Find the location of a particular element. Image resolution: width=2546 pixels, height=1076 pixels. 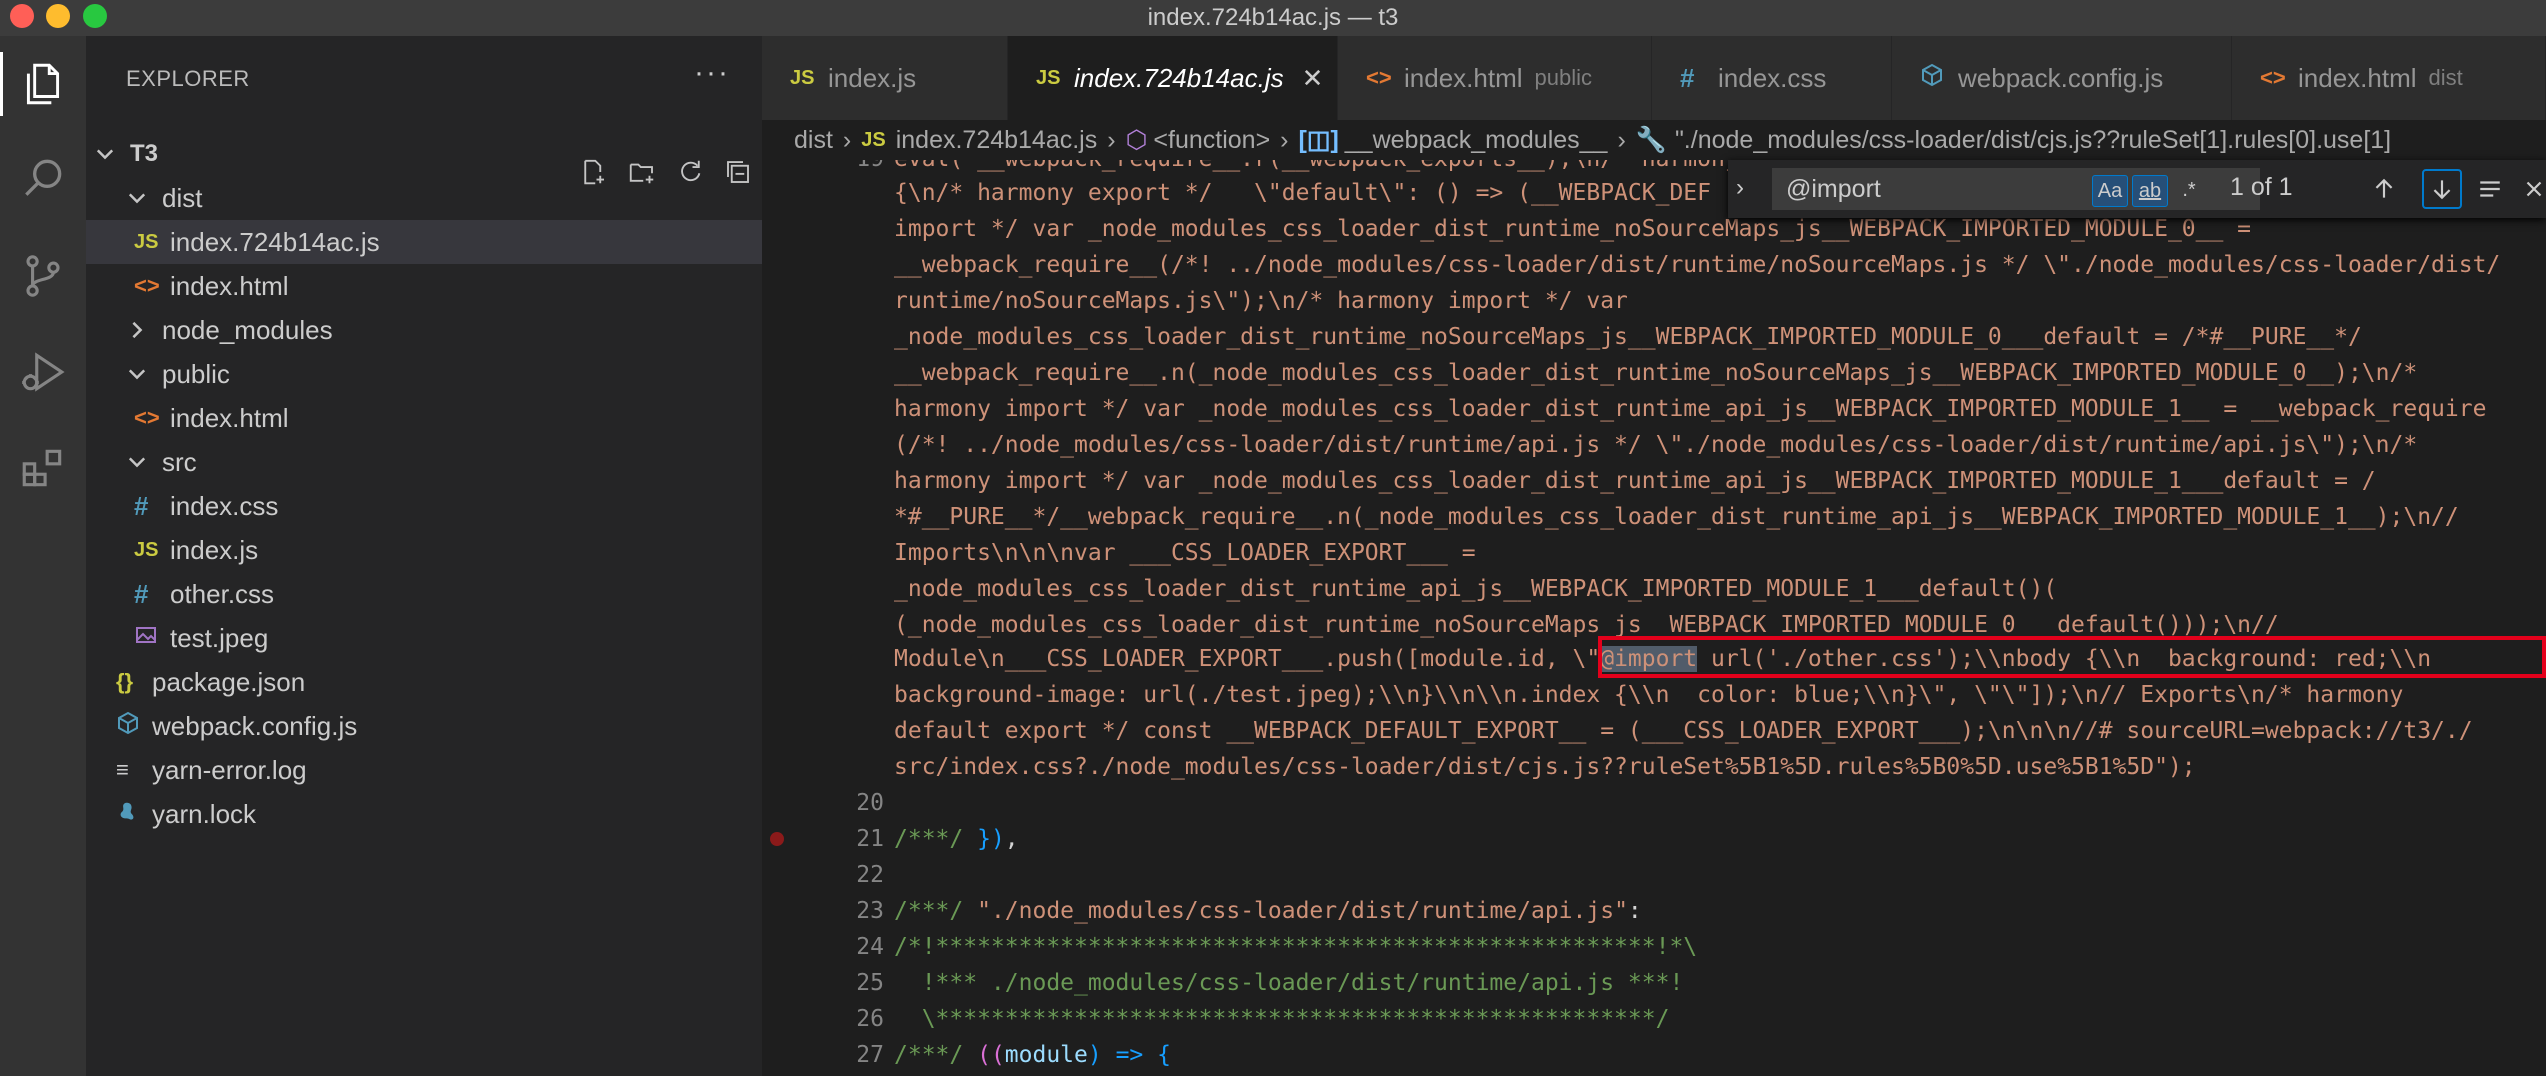

tree-item-label: yarn-error.log is located at coordinates (229, 769).